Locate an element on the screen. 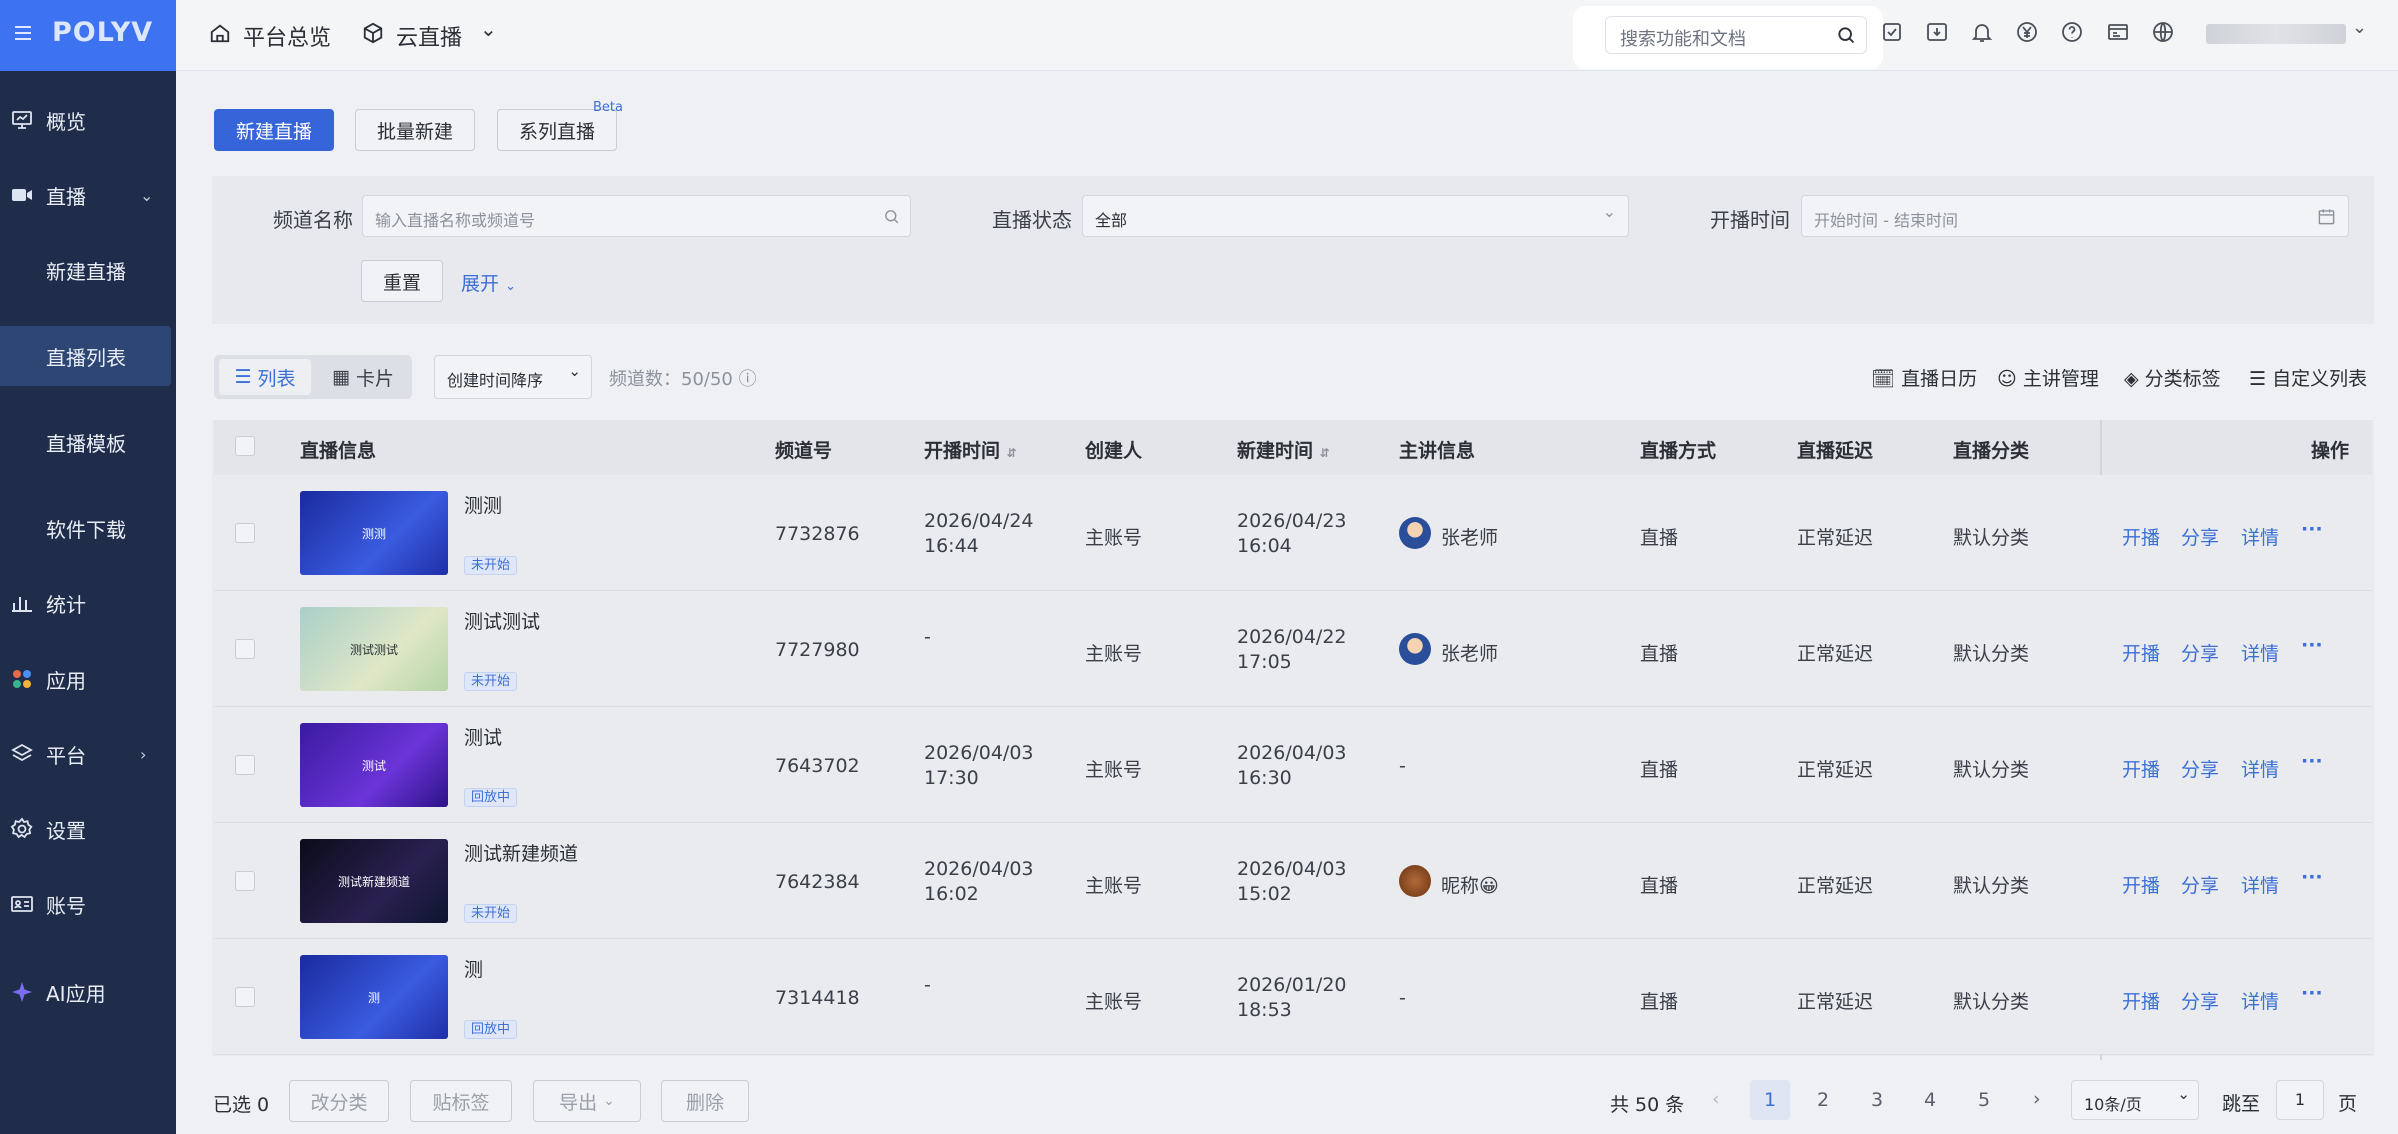 Image resolution: width=2398 pixels, height=1134 pixels. globe-icon is located at coordinates (2163, 32).